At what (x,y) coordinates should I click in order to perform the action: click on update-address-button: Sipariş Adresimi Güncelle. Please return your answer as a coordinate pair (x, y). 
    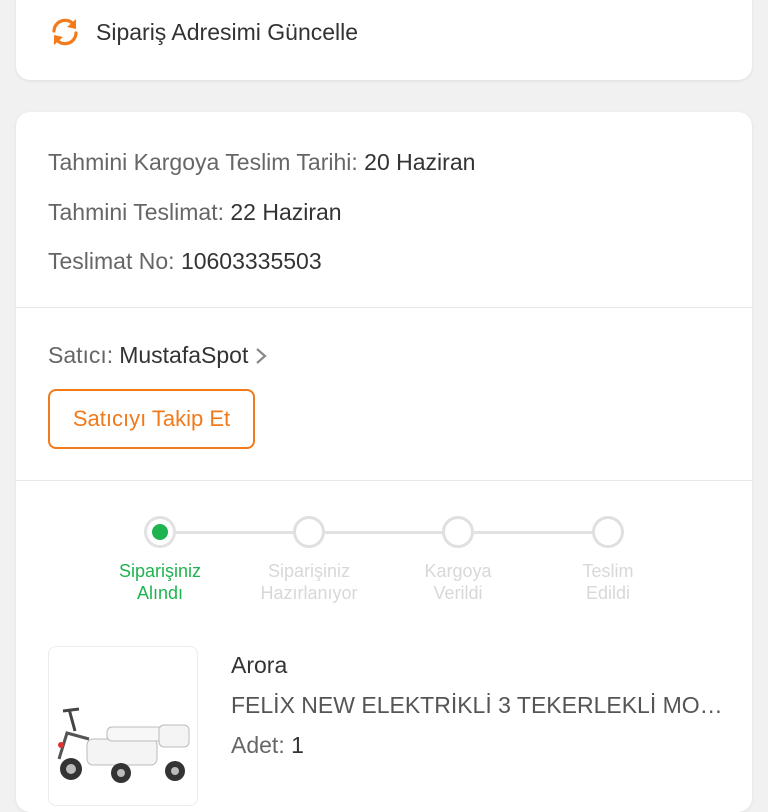
    Looking at the image, I should click on (203, 32).